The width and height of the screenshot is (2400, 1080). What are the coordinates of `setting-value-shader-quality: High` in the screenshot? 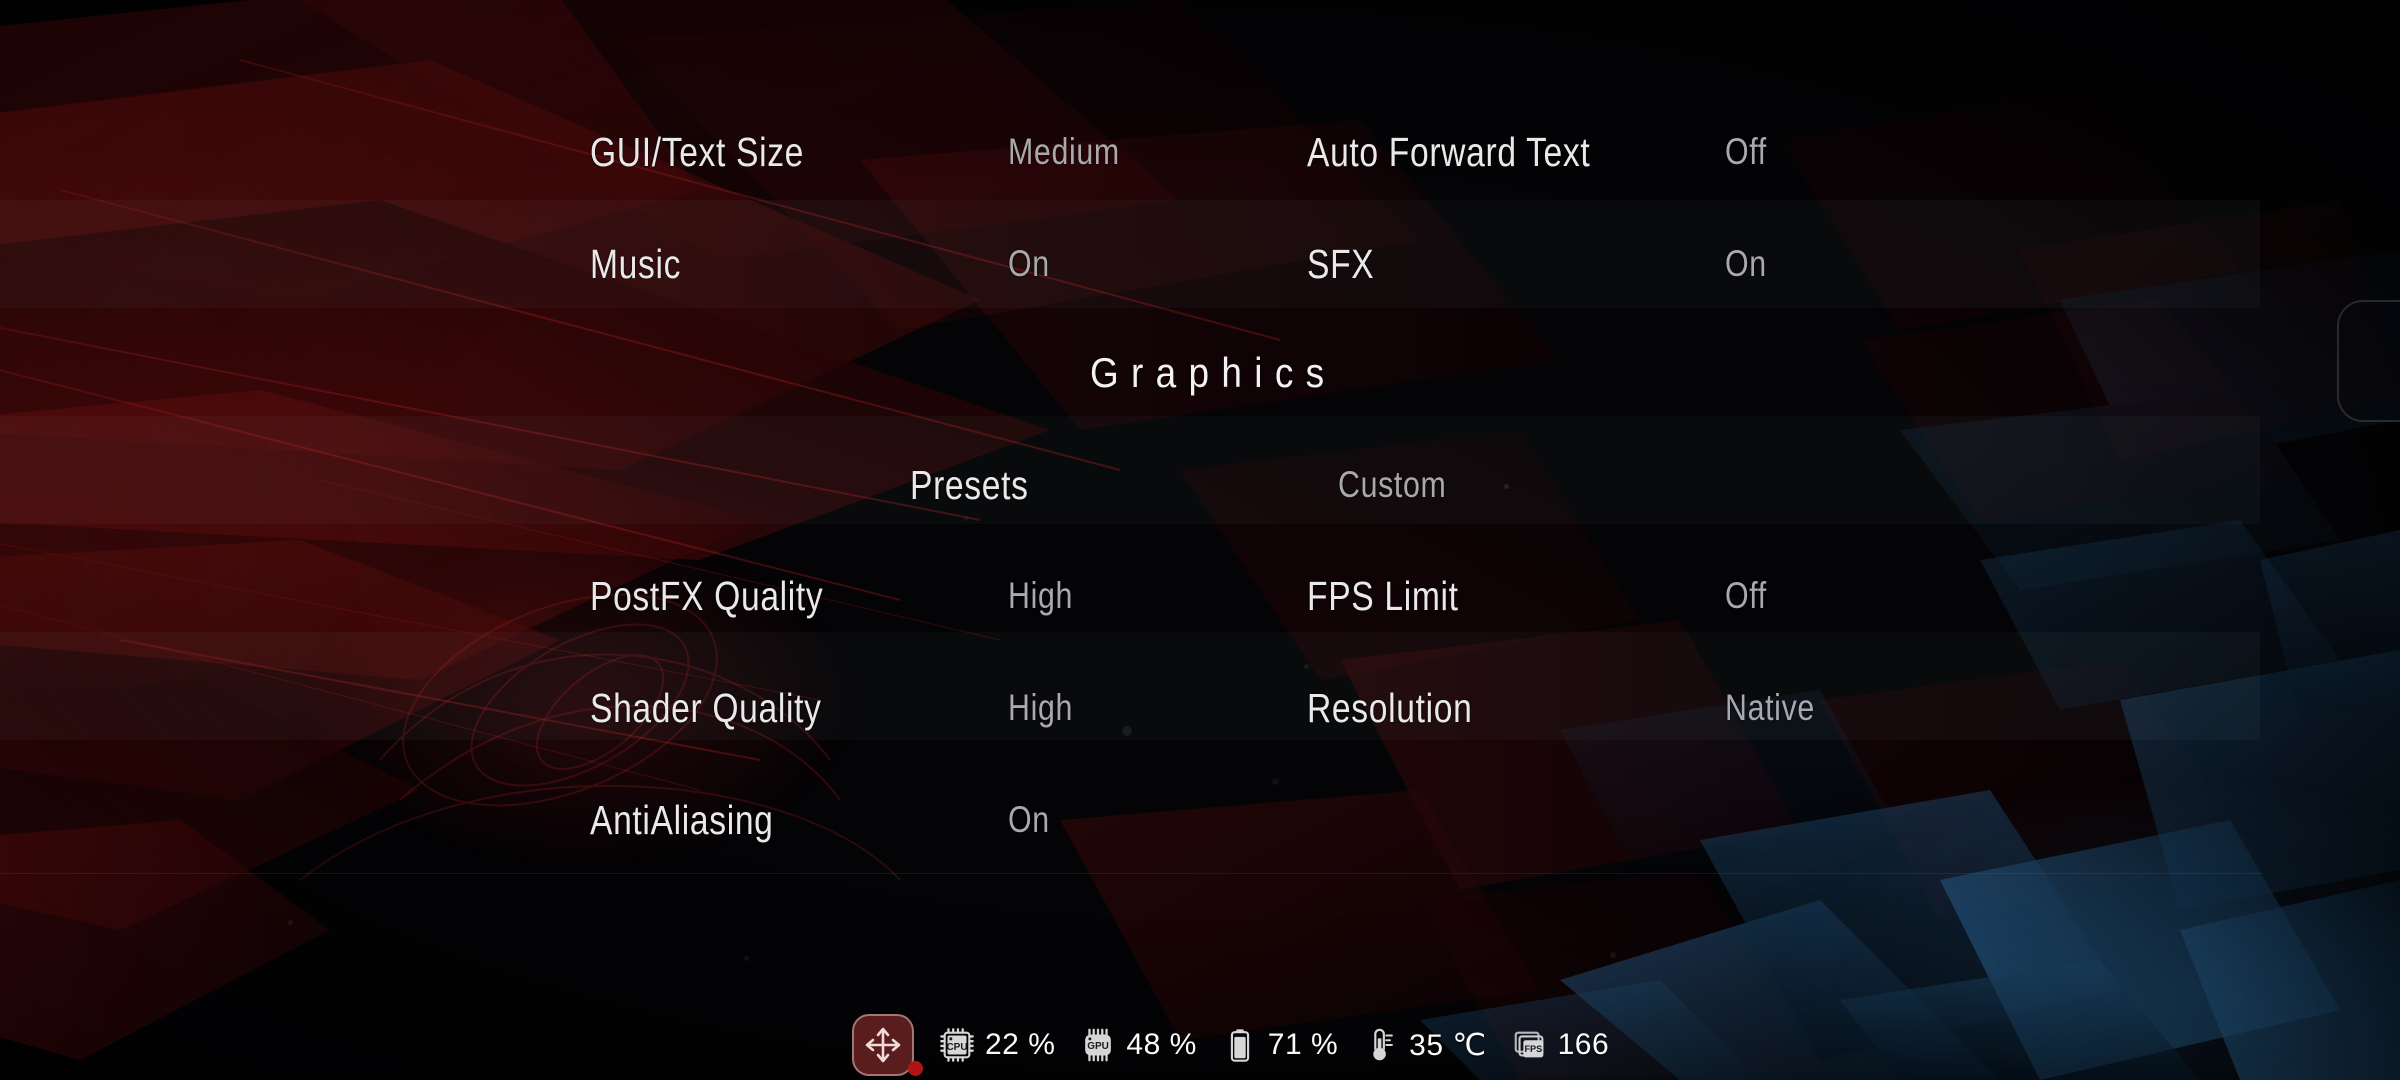 It's located at (1040, 708).